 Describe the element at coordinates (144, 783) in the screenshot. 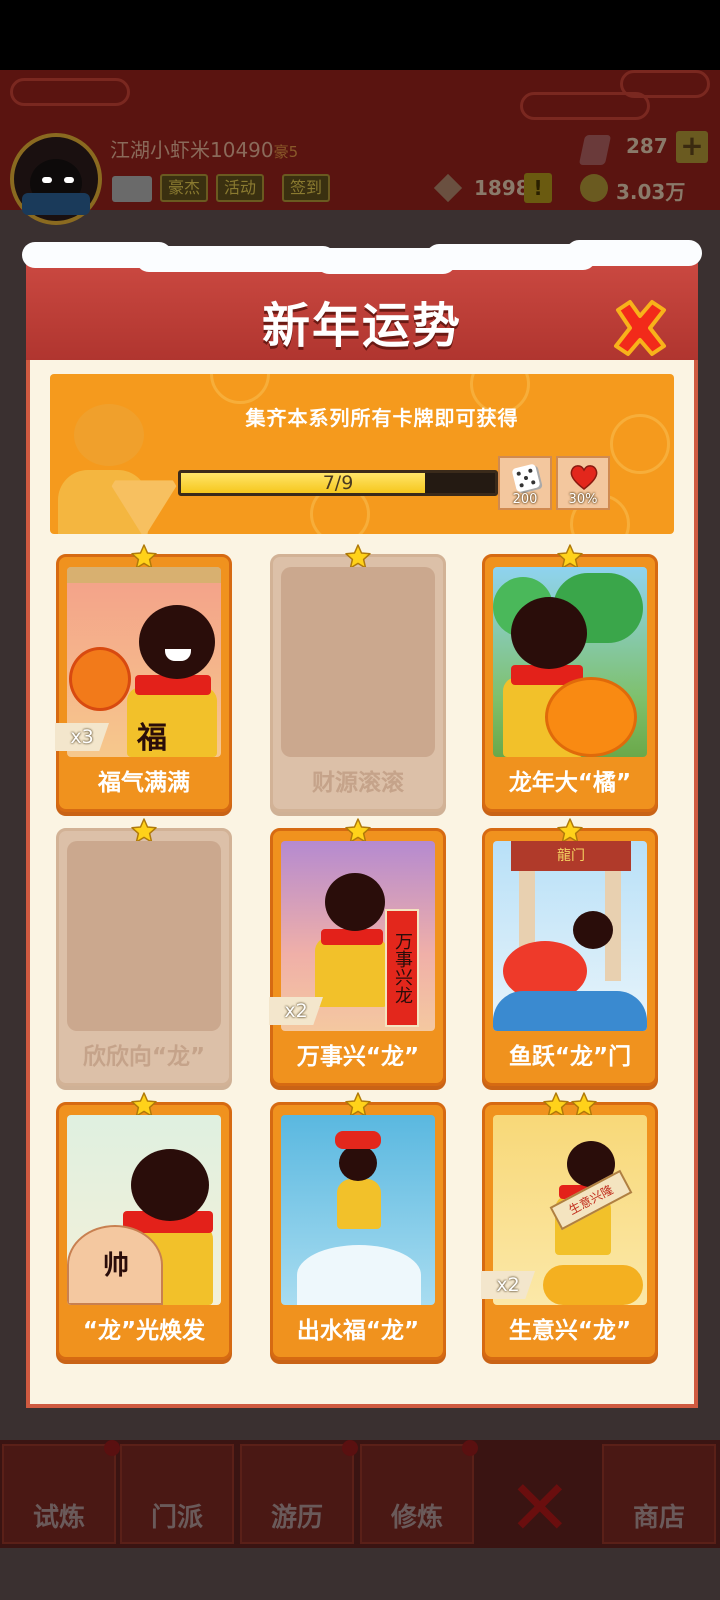

I see `card-name: 福气满满` at that location.